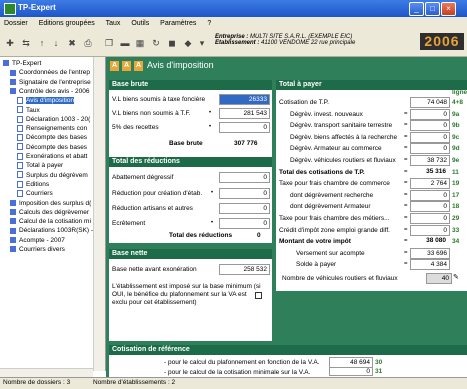  Describe the element at coordinates (52, 175) in the screenshot. I see `tree-item: Surplus du dégrèvem` at that location.